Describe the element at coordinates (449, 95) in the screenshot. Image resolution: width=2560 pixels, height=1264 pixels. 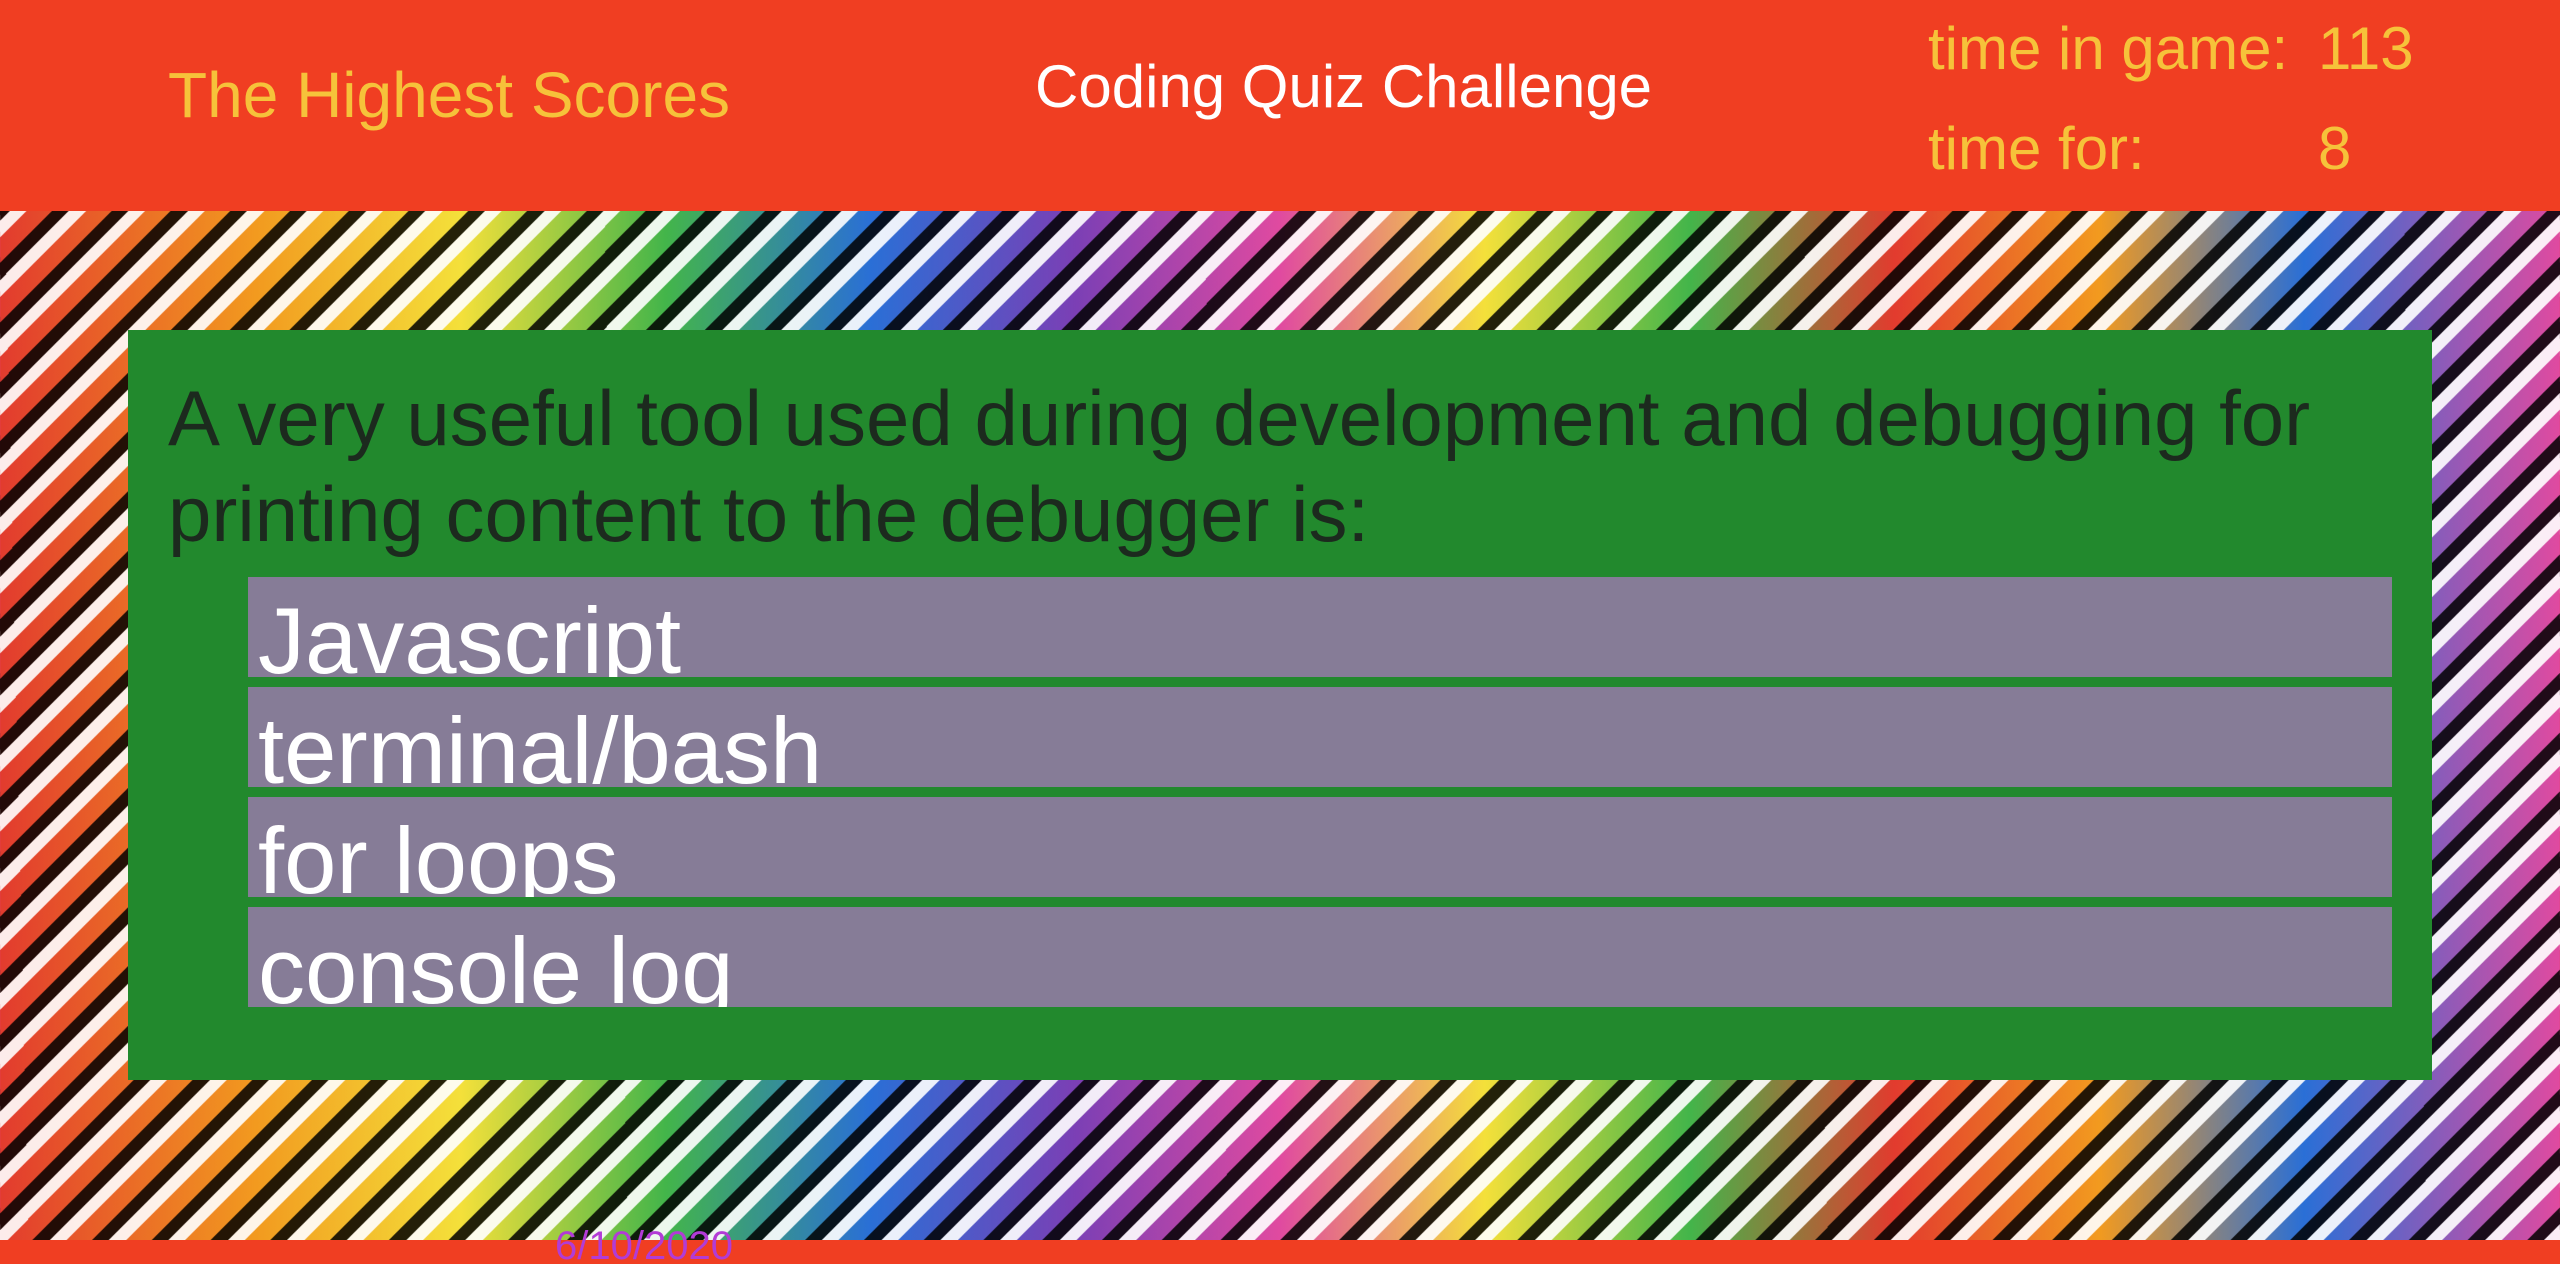
I see `high-scores-link: The Highest Scores` at that location.